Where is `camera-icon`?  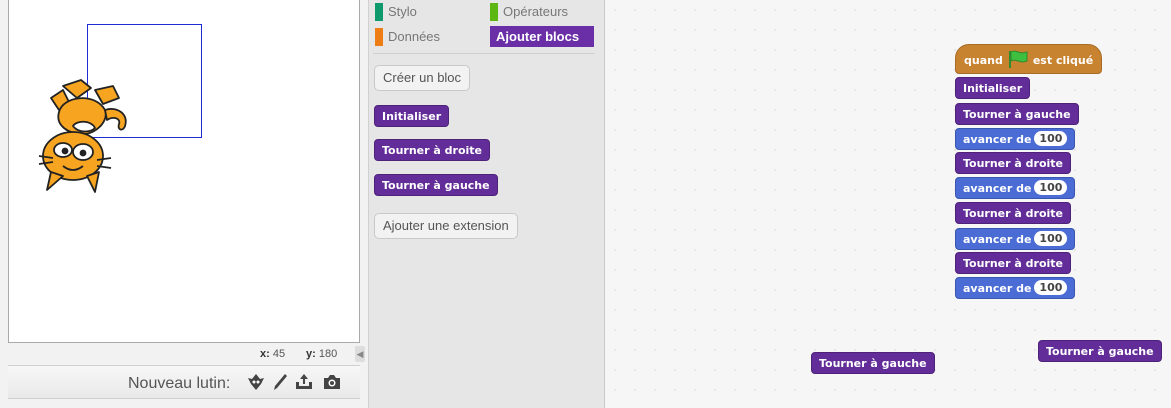
camera-icon is located at coordinates (332, 382).